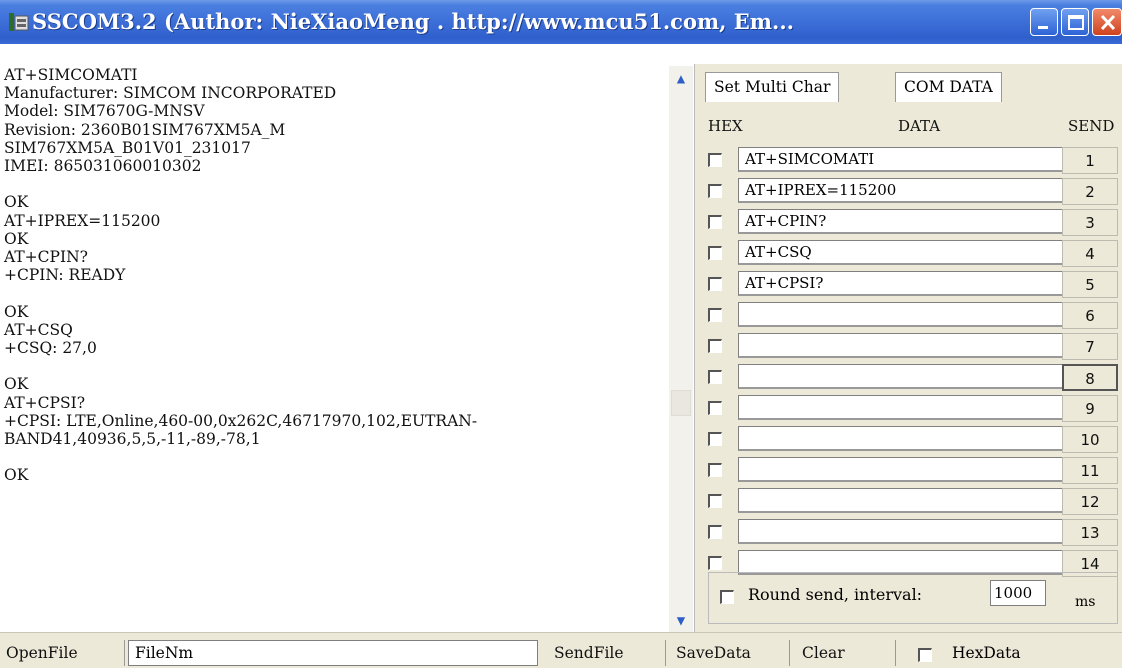 The image size is (1122, 668). Describe the element at coordinates (1090, 253) in the screenshot. I see `send-button: 4` at that location.